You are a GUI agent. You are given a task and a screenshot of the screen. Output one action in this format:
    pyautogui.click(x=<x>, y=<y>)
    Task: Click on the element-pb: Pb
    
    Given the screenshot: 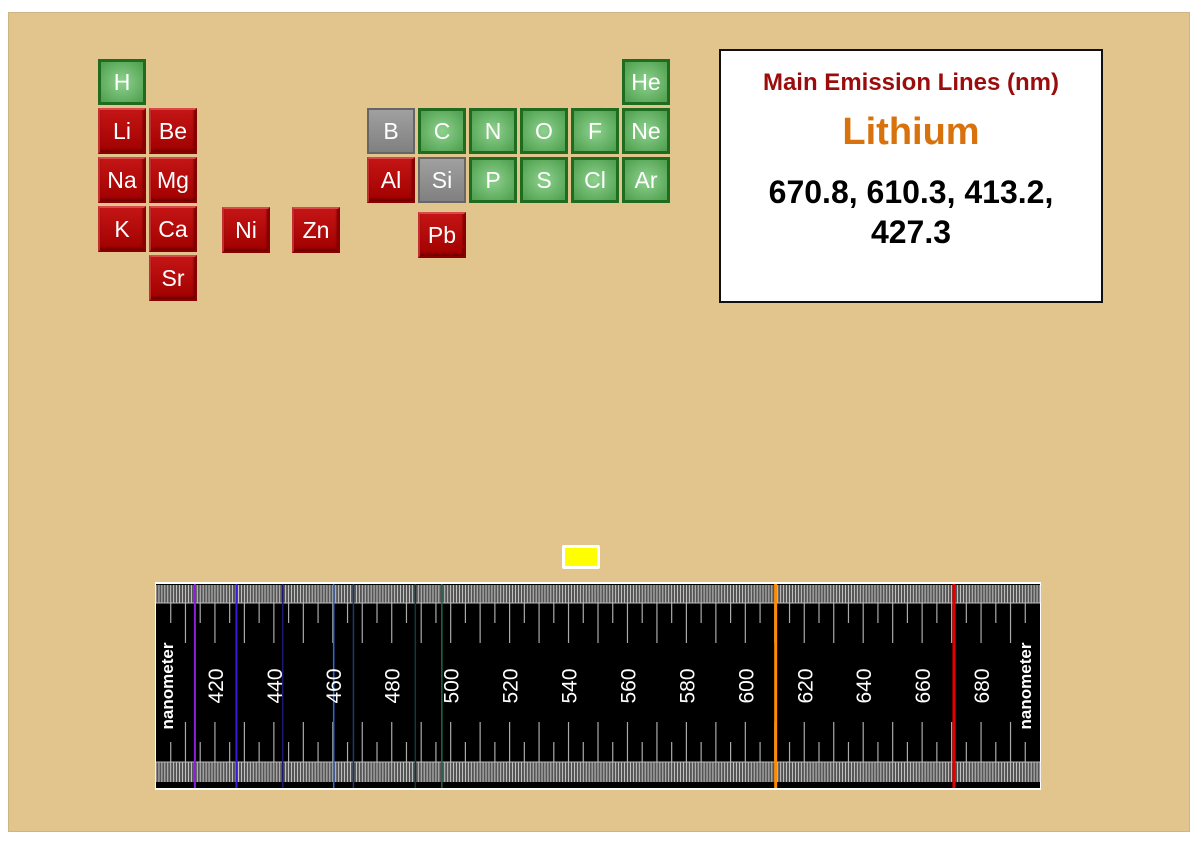 What is the action you would take?
    pyautogui.click(x=442, y=235)
    